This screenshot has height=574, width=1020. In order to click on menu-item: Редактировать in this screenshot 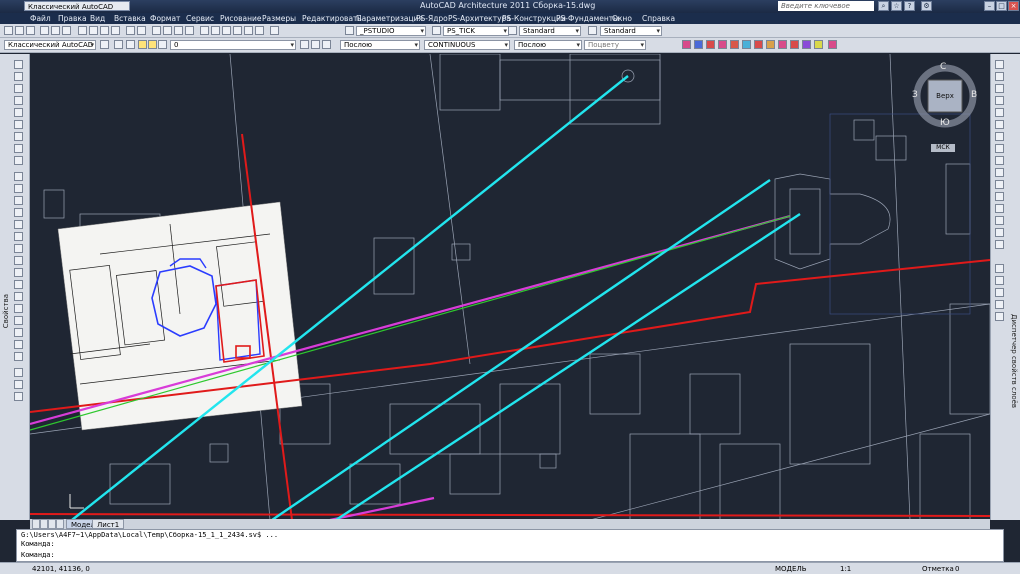, I will do `click(332, 18)`.